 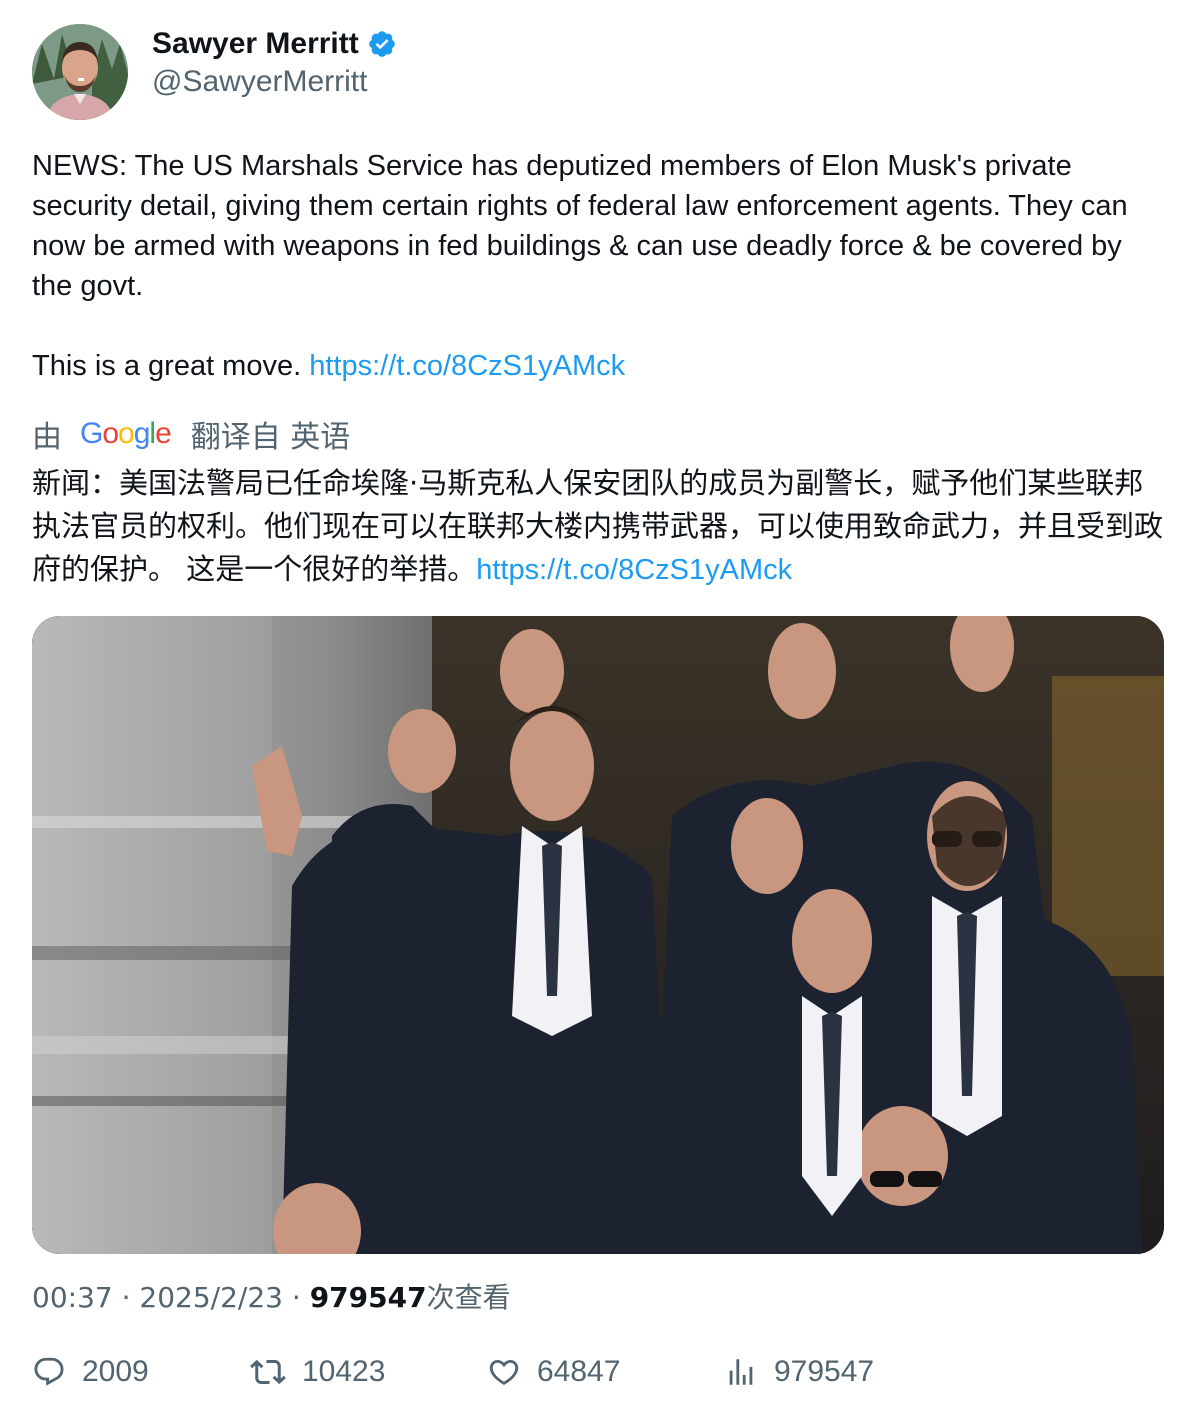 I want to click on retweet-button: 10423, so click(x=317, y=1372).